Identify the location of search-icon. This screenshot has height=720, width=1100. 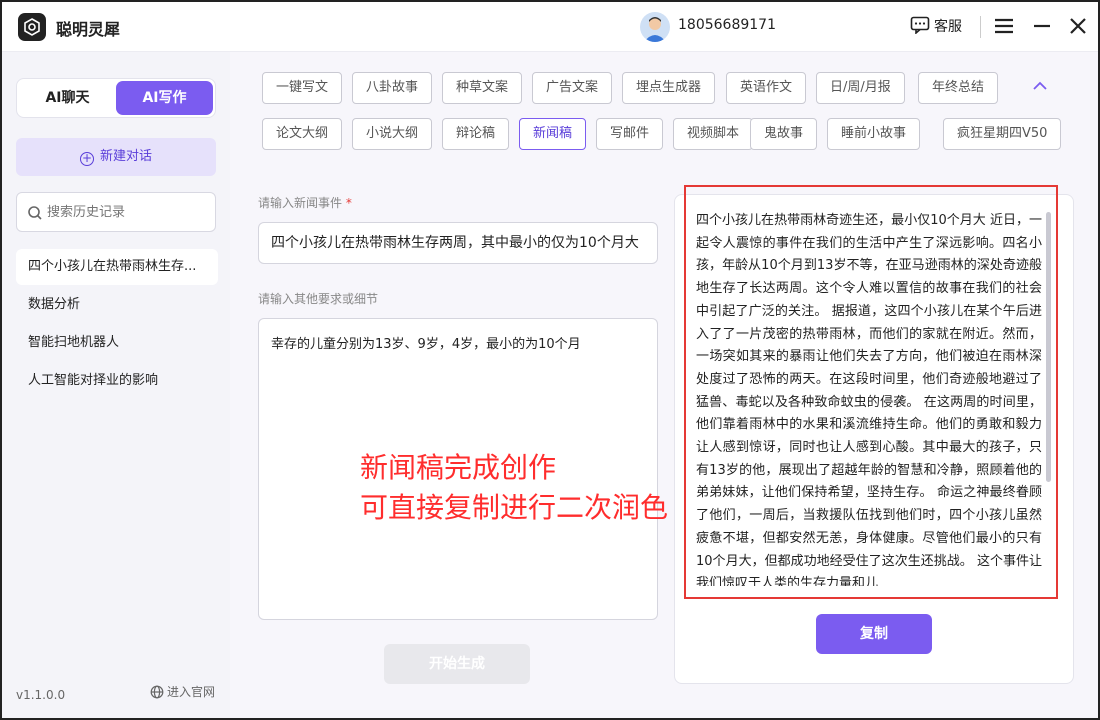
(35, 215).